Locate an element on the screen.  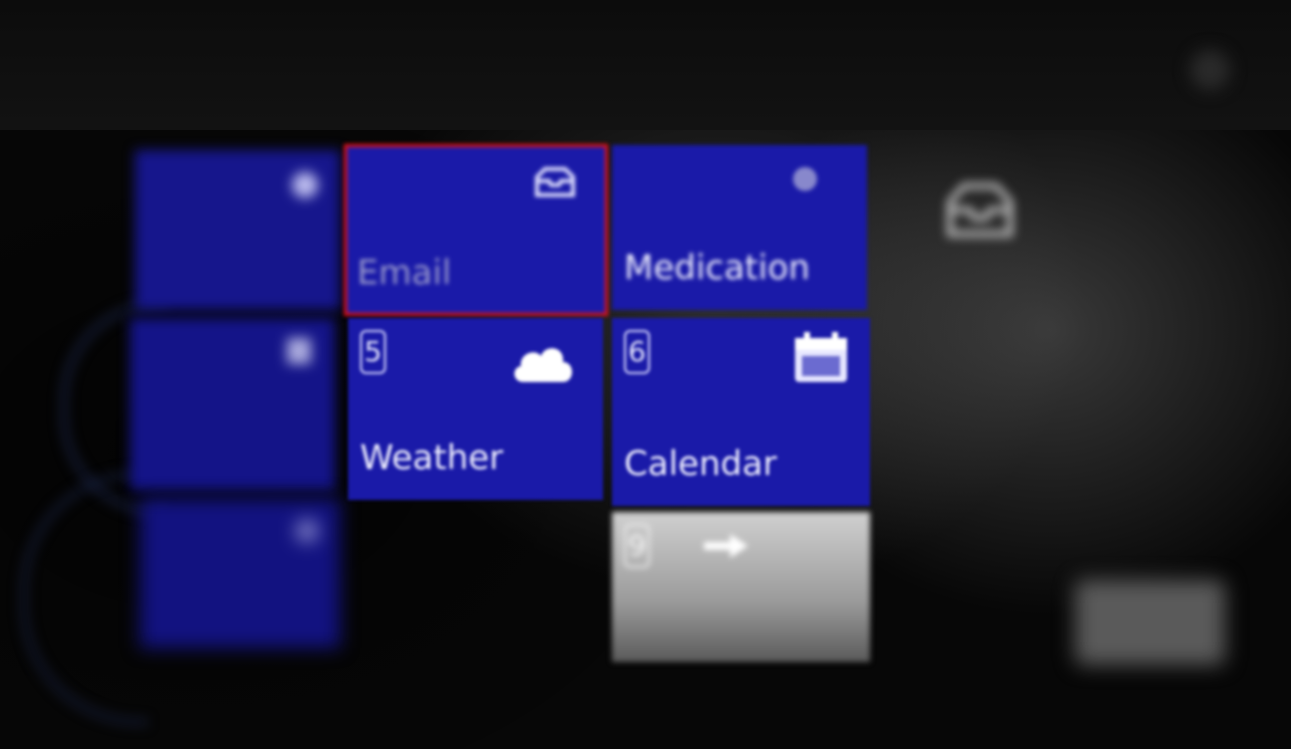
cloud-icon is located at coordinates (542, 363).